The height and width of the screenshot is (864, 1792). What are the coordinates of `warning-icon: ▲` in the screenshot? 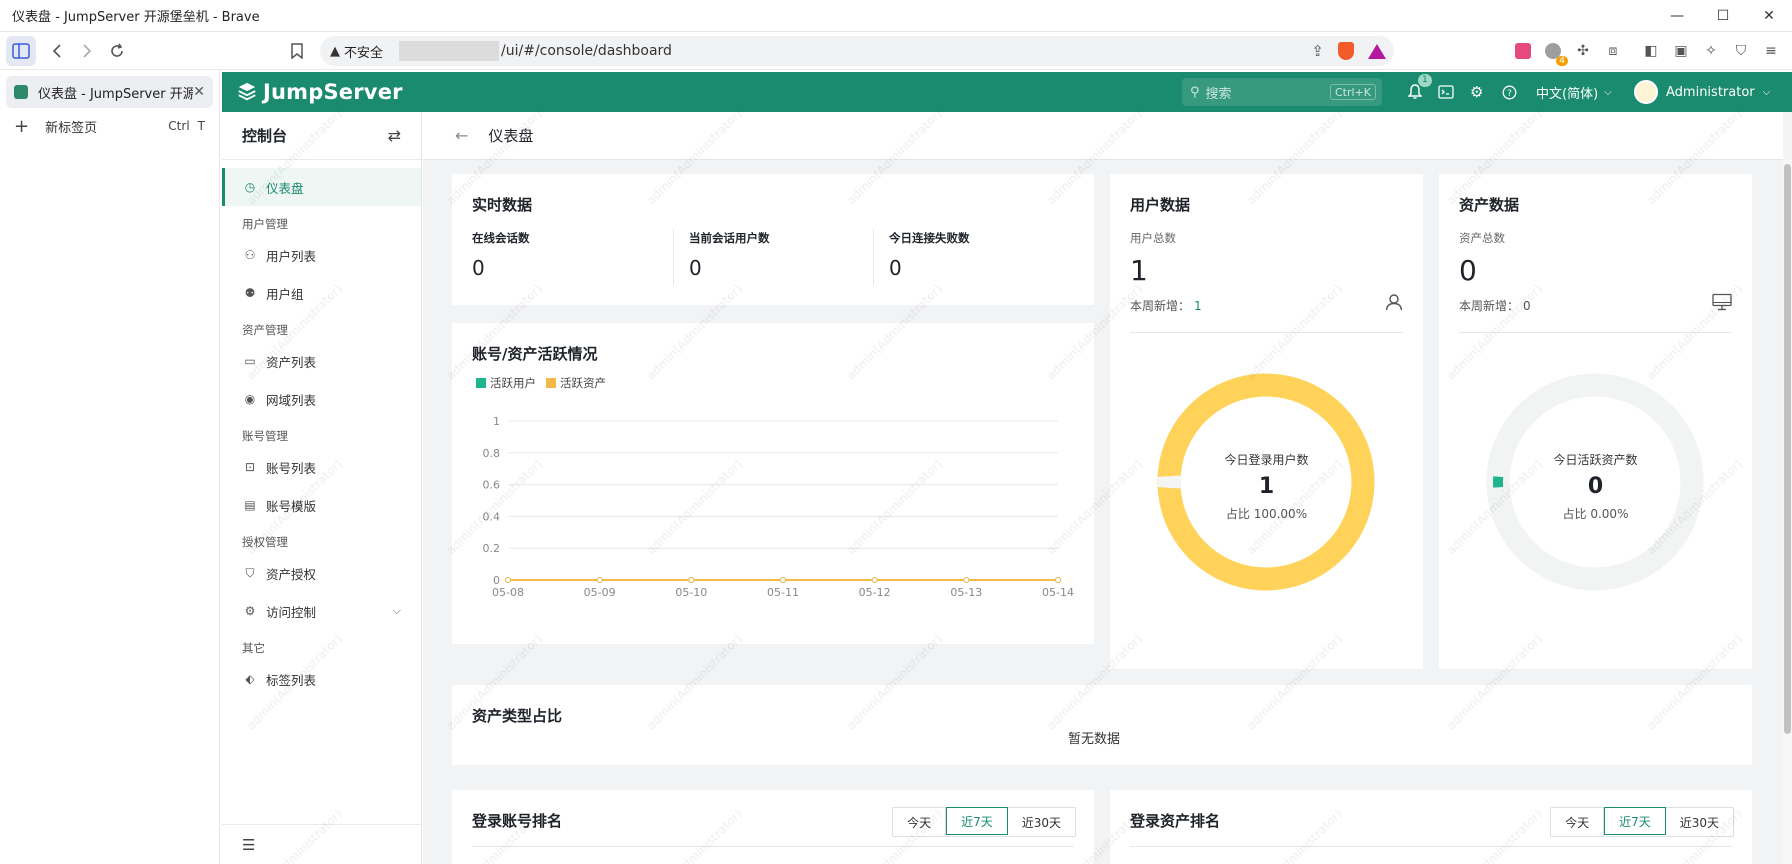 It's located at (335, 51).